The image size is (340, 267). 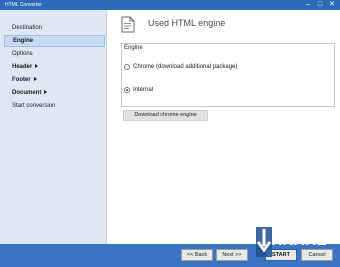 What do you see at coordinates (300, 240) in the screenshot?
I see `watermark-text: XKARE` at bounding box center [300, 240].